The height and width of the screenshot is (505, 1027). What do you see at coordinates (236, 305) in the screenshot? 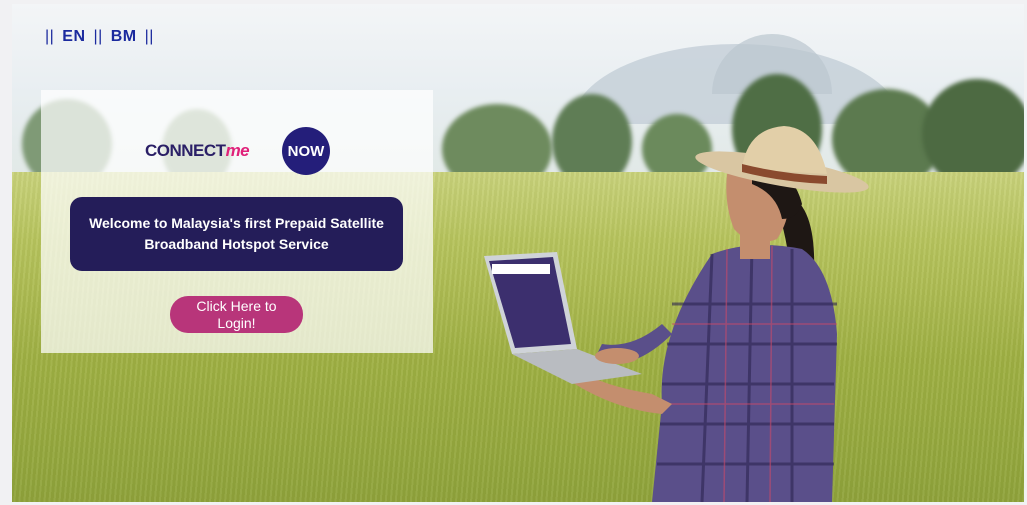
I see `login-button-line-1: Click Here to` at bounding box center [236, 305].